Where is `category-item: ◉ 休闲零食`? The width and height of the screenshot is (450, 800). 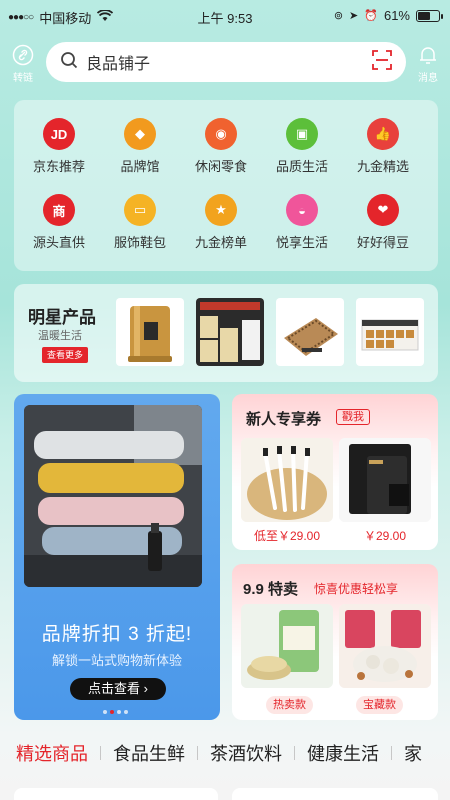 category-item: ◉ 休闲零食 is located at coordinates (221, 146).